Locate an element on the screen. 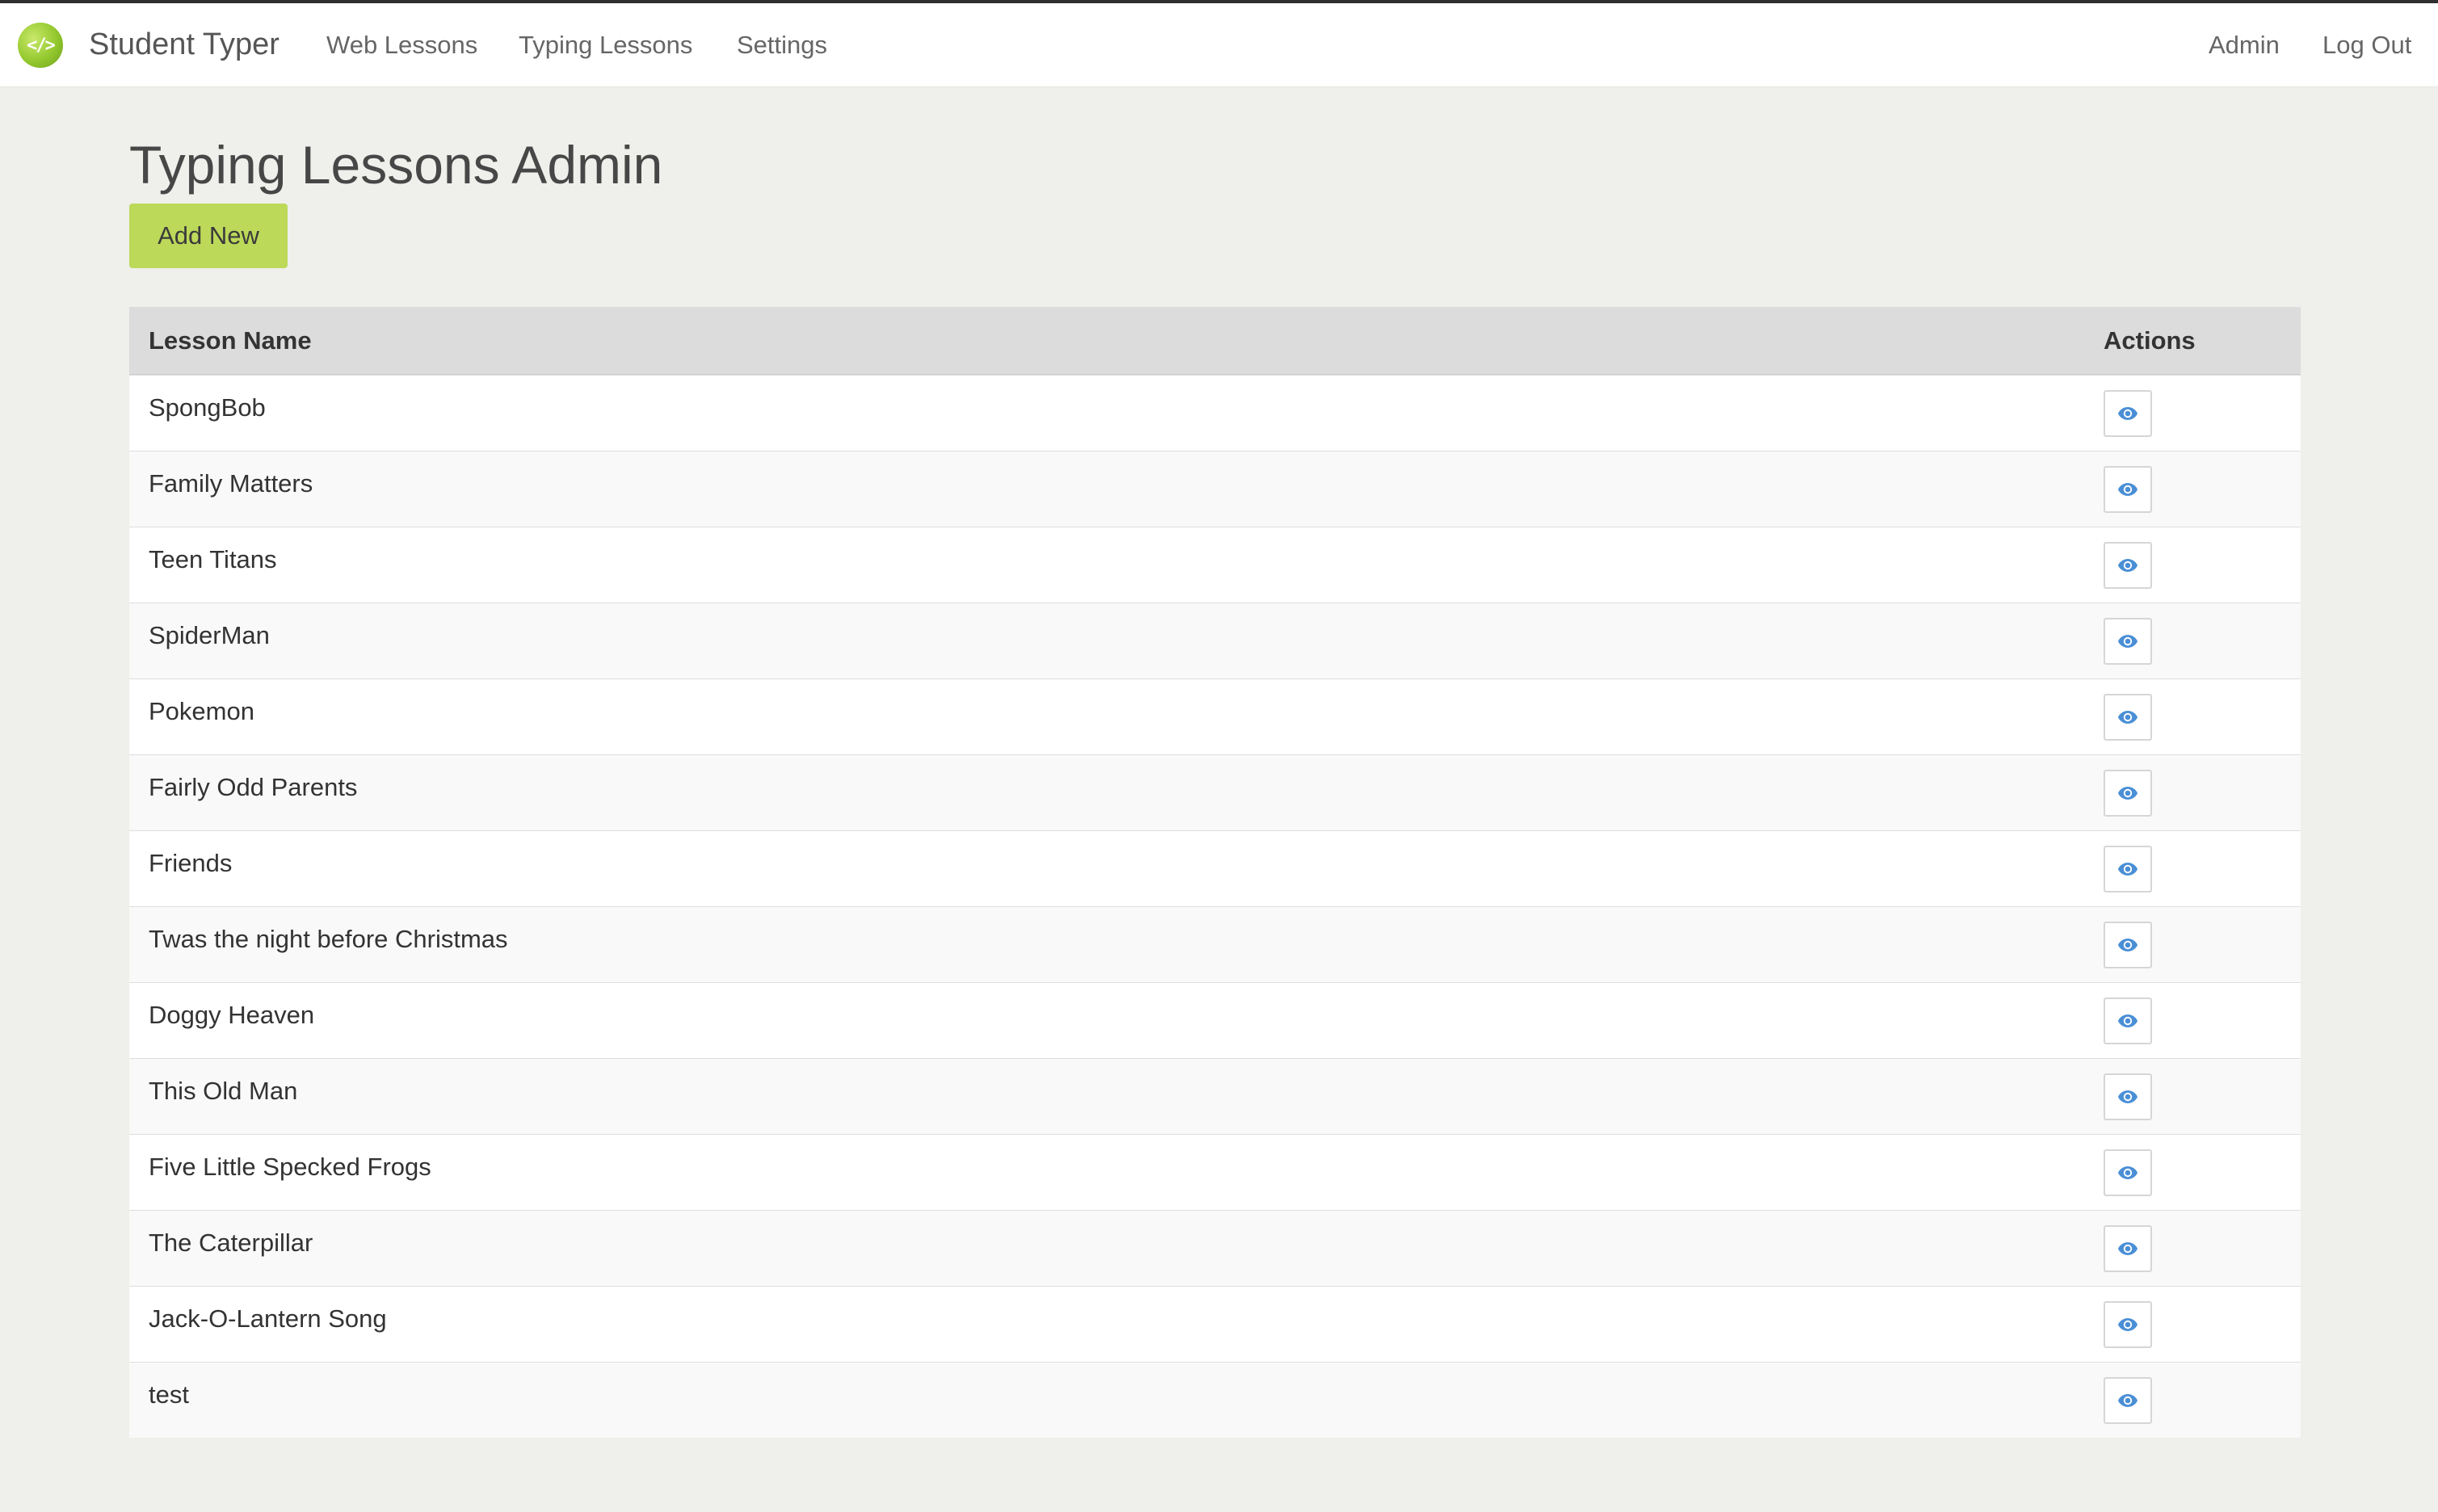 This screenshot has height=1512, width=2438. column-header-lesson-name: Lesson Name is located at coordinates (230, 341).